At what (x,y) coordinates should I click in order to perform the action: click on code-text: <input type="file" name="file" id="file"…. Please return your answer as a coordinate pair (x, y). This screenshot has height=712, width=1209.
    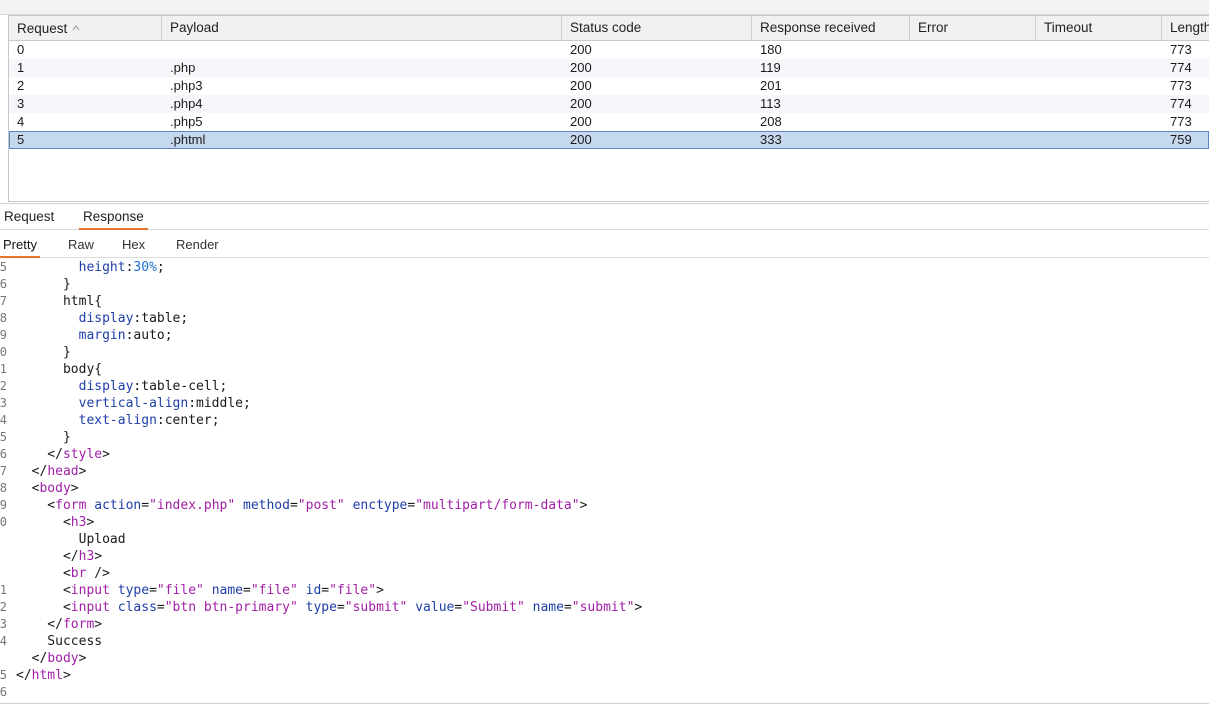
    Looking at the image, I should click on (200, 590).